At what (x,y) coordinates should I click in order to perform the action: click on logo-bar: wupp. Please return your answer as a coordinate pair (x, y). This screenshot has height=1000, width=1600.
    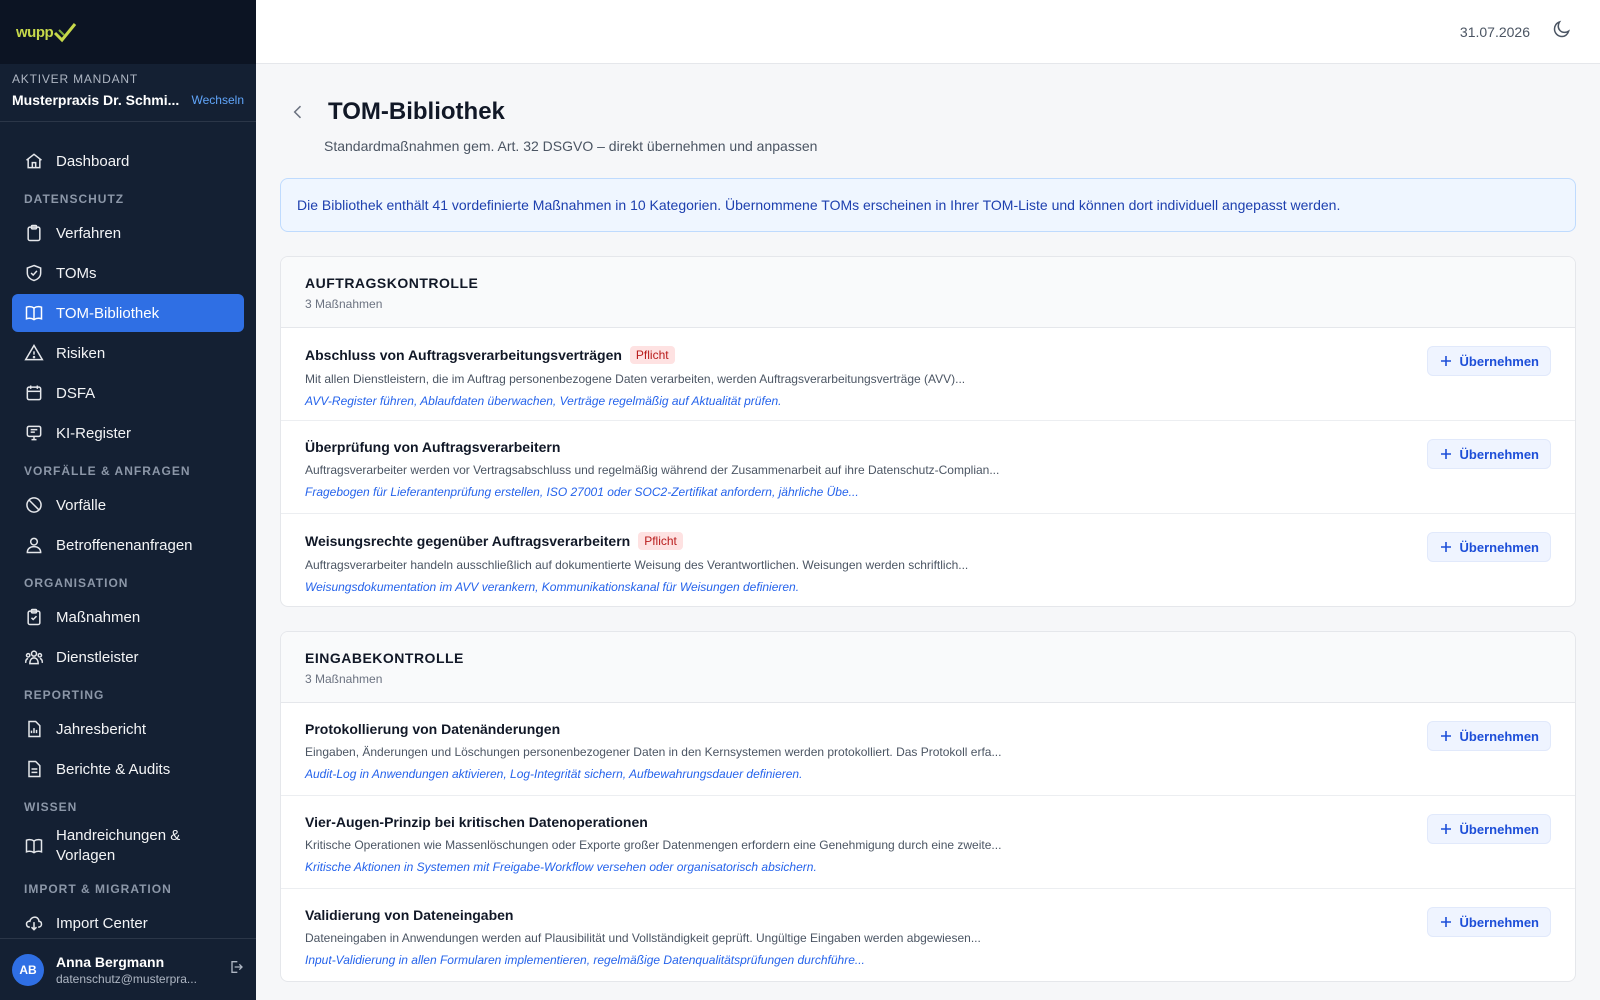
    Looking at the image, I should click on (128, 32).